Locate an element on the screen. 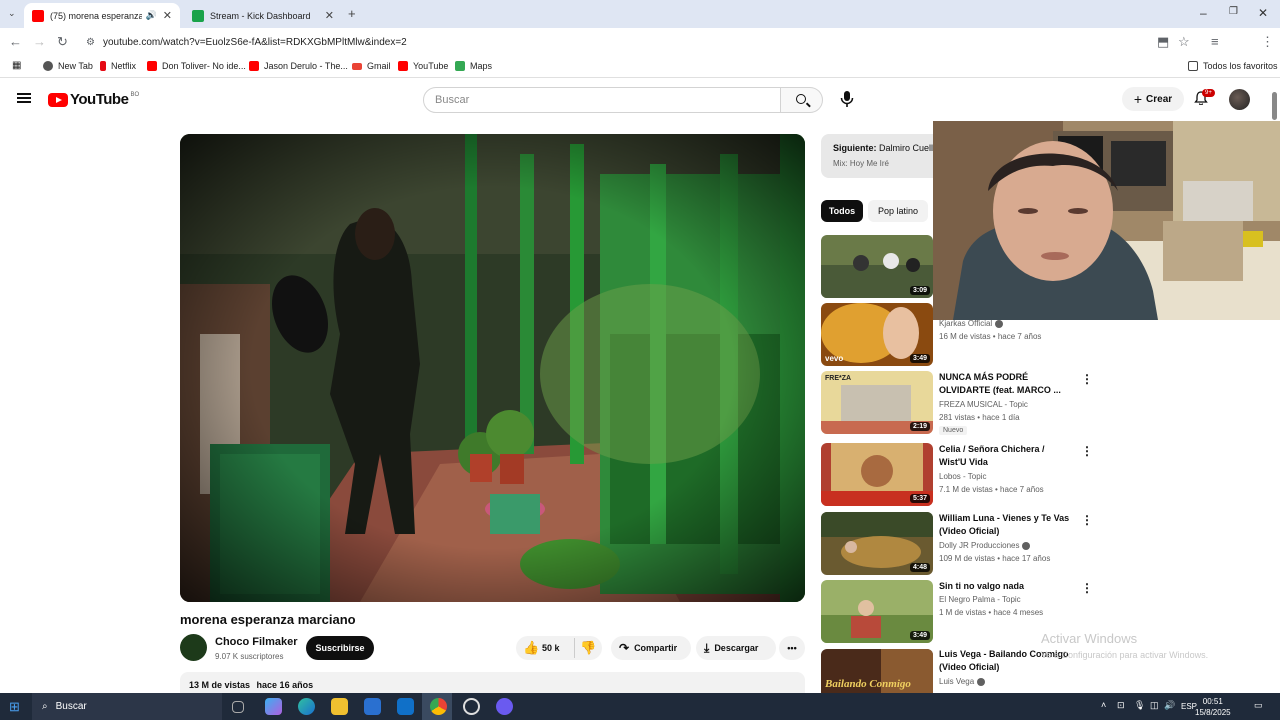 The width and height of the screenshot is (1280, 720). share-button: ↷ Compartir is located at coordinates (651, 648).